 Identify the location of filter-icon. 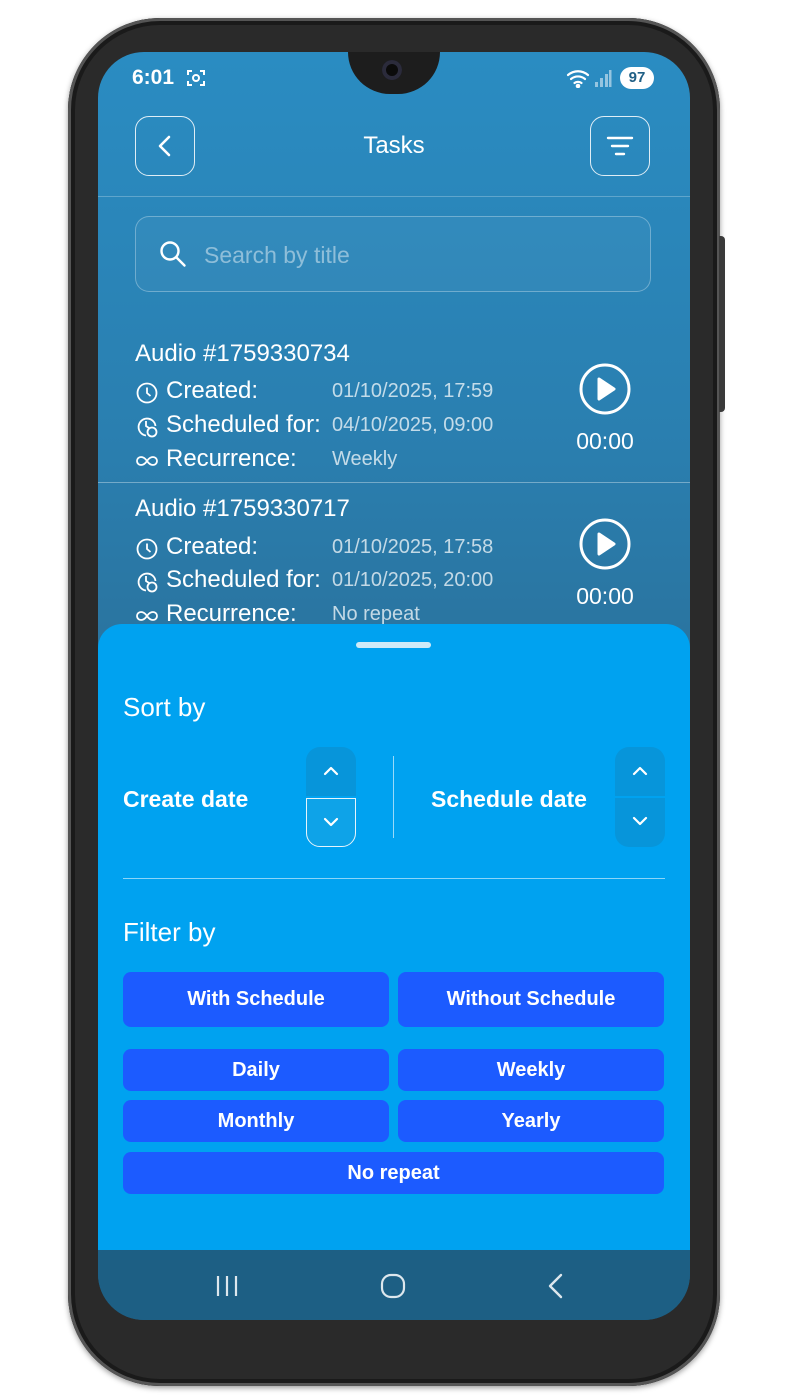
(620, 146).